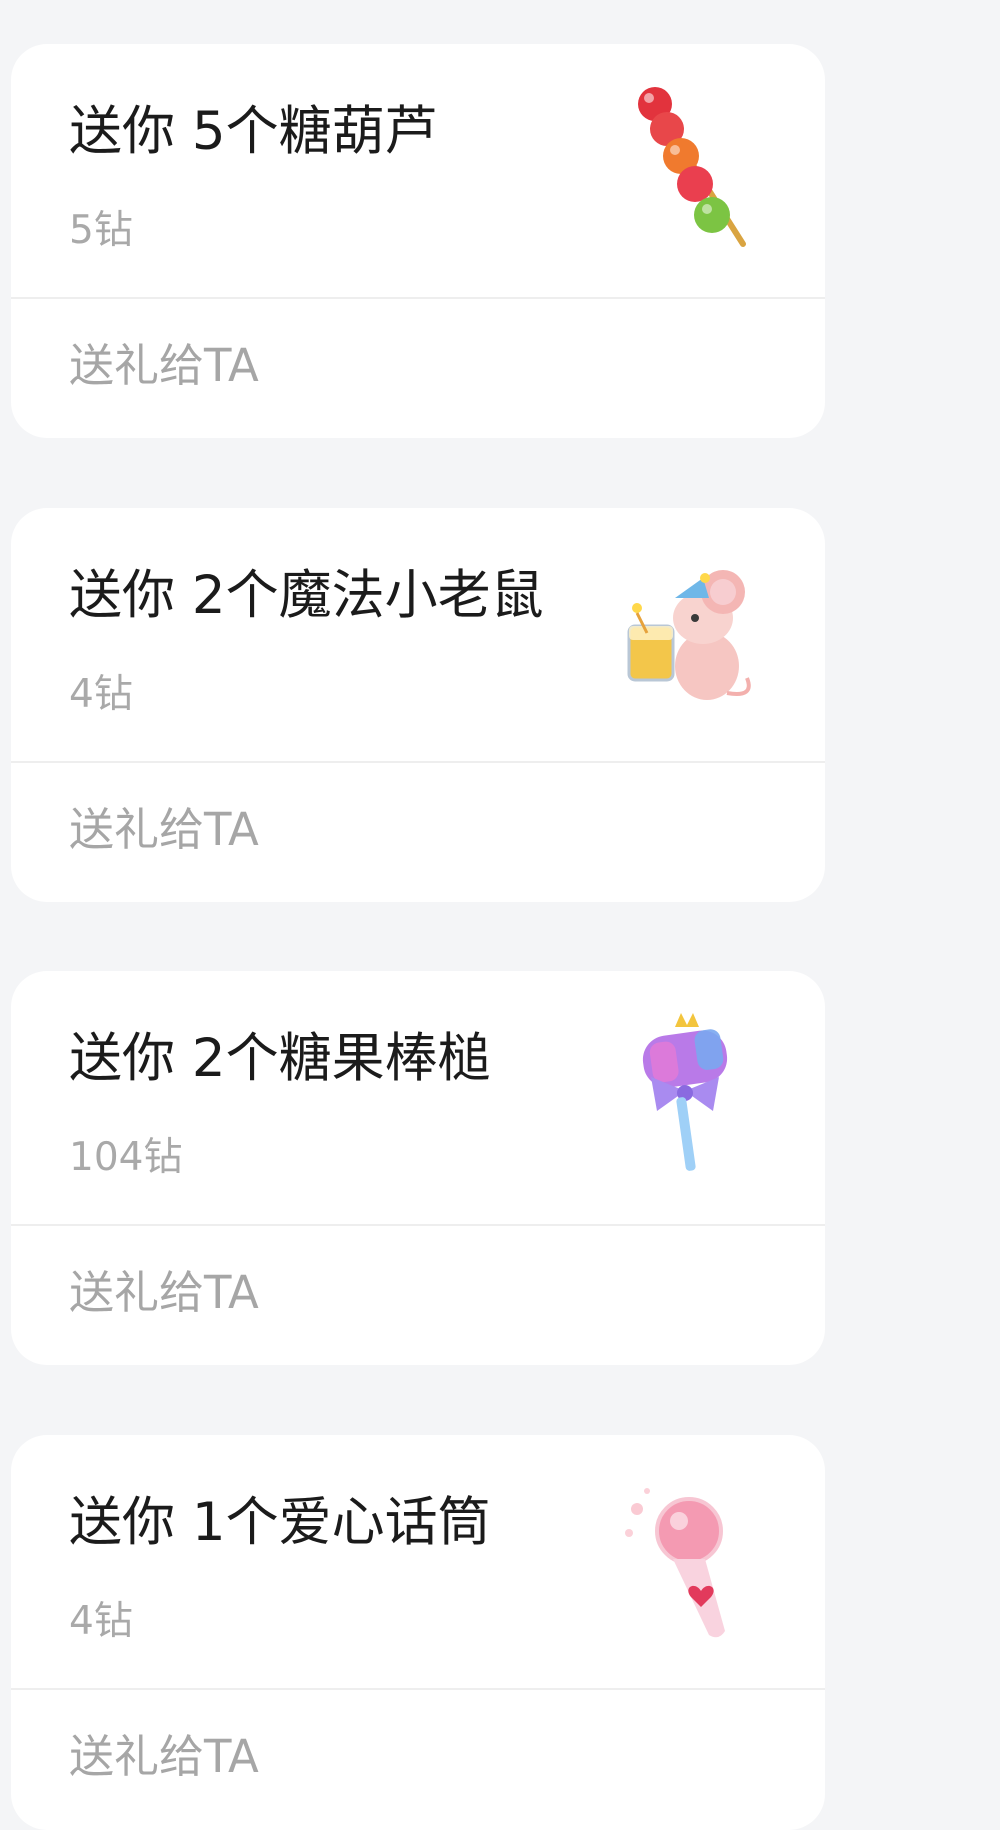 This screenshot has height=1830, width=1000. I want to click on gift-title: 送你 5个糖葫芦, so click(253, 131).